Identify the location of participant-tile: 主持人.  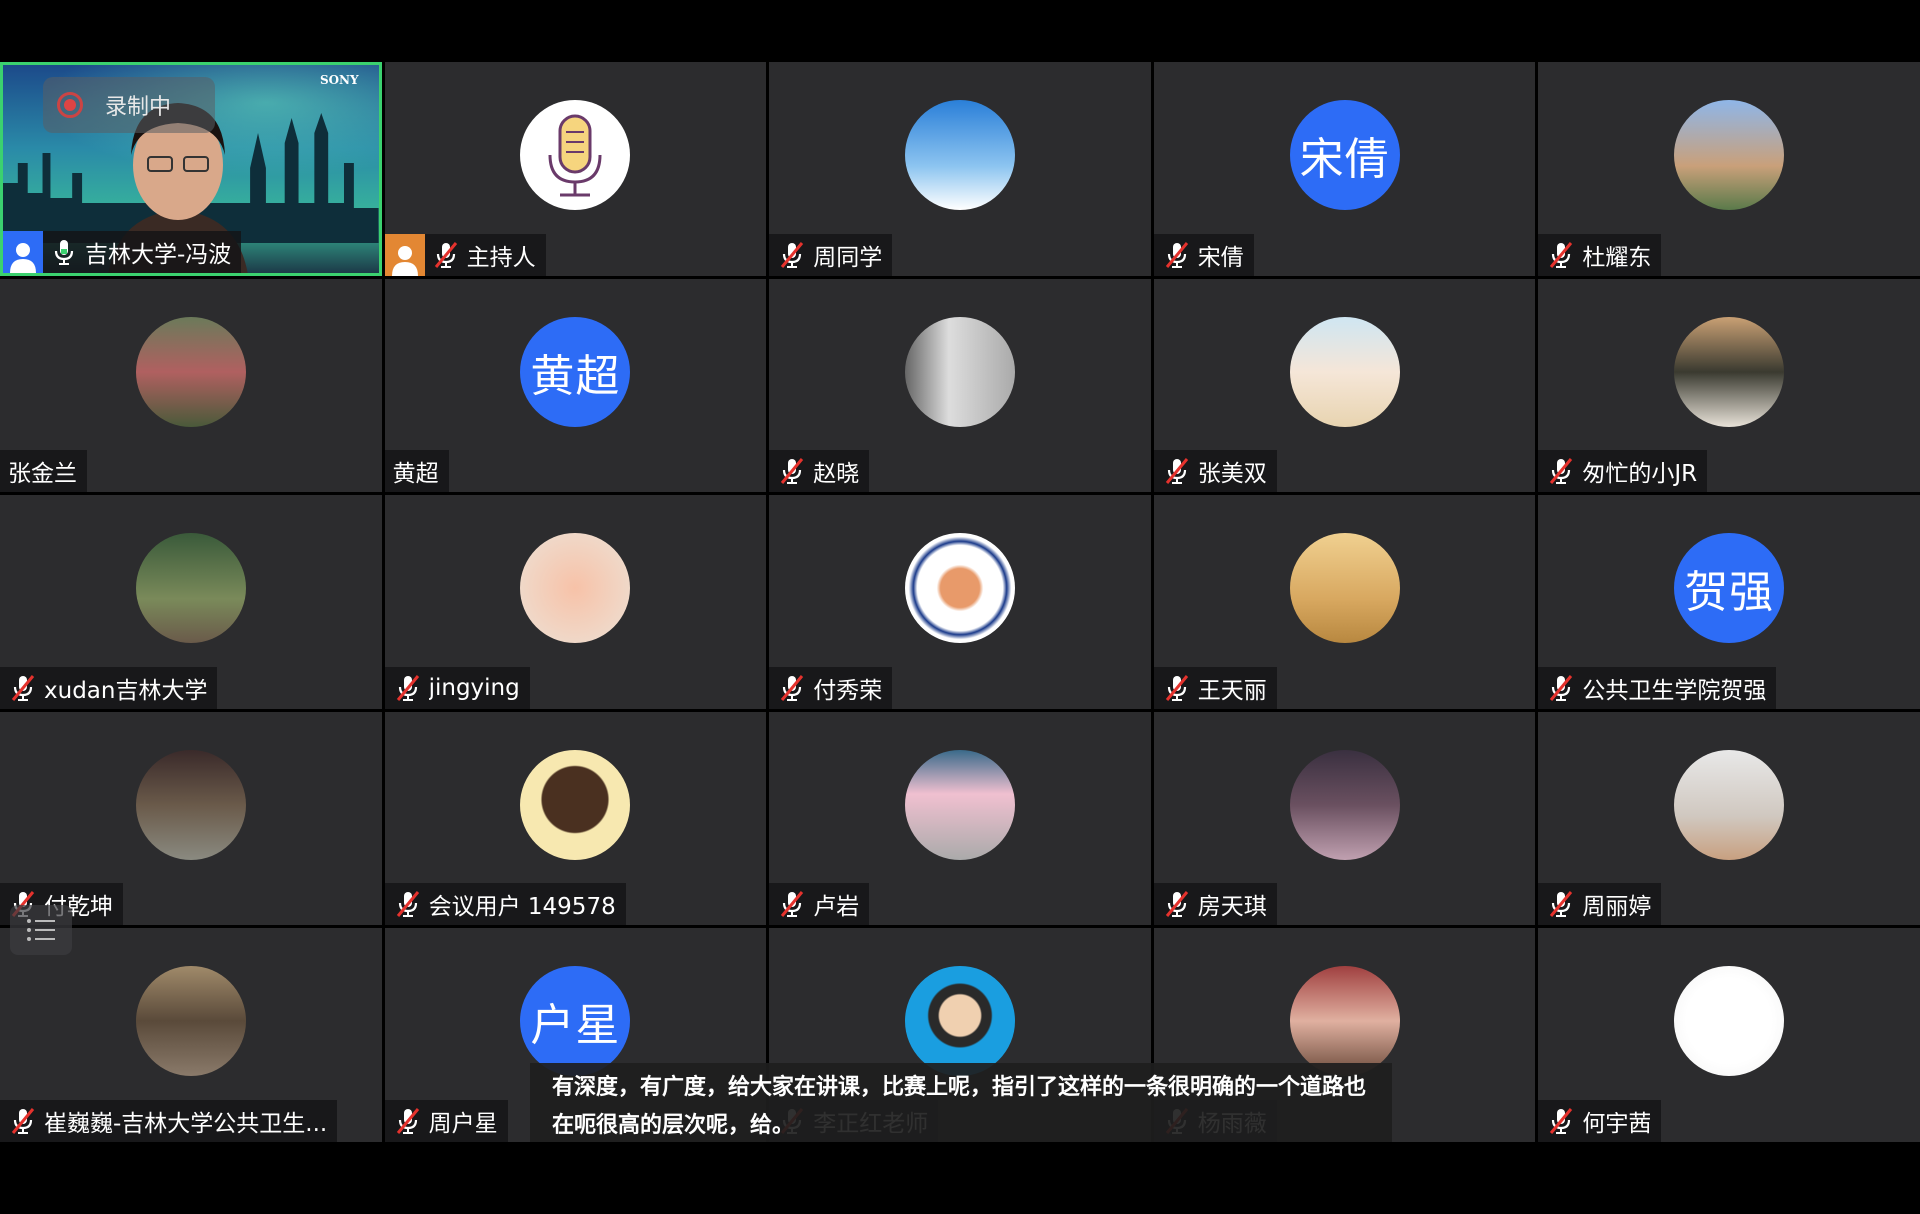
(575, 169).